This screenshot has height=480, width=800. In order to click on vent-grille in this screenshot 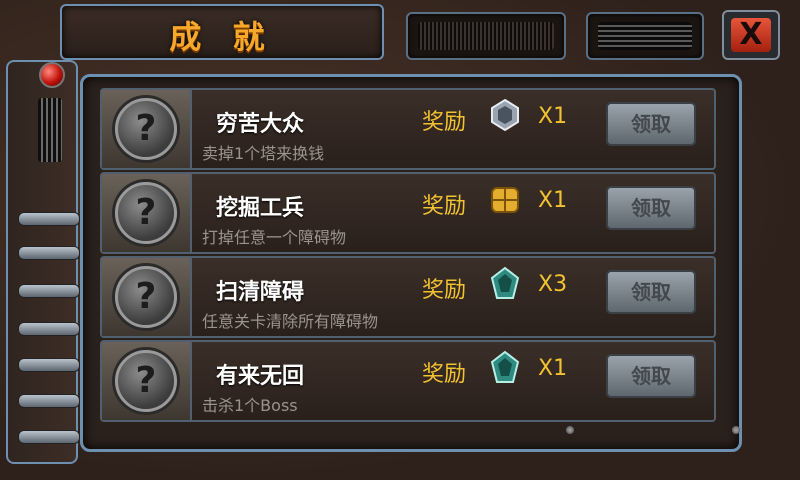, I will do `click(645, 36)`.